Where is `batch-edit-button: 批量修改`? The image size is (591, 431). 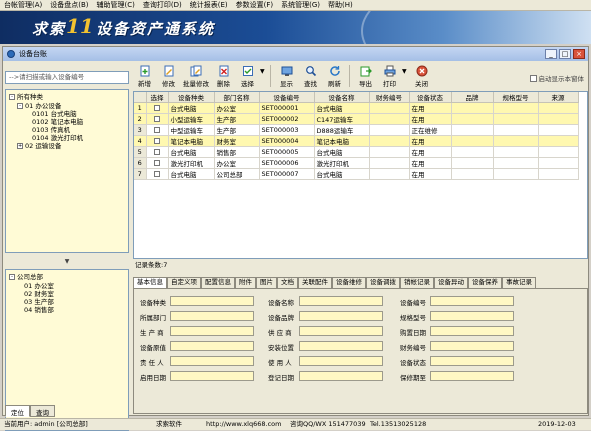
batch-edit-button: 批量修改 is located at coordinates (196, 75).